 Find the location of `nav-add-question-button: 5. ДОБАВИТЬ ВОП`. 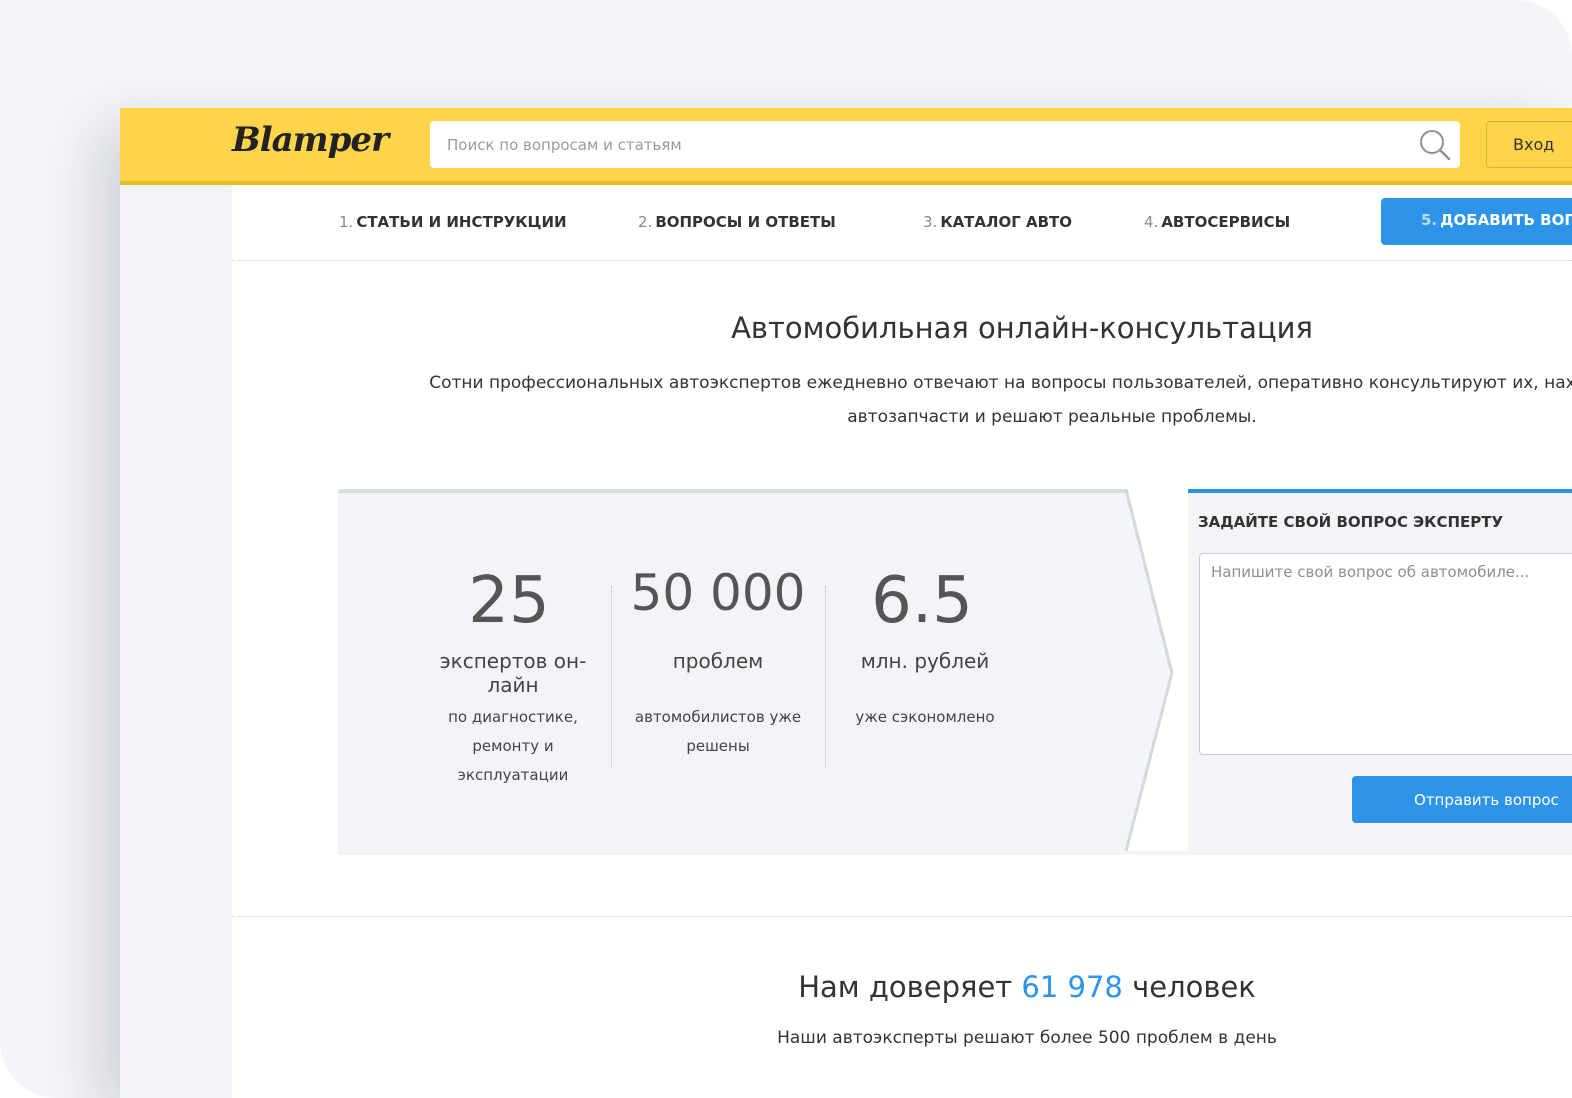

nav-add-question-button: 5. ДОБАВИТЬ ВОП is located at coordinates (1476, 221).